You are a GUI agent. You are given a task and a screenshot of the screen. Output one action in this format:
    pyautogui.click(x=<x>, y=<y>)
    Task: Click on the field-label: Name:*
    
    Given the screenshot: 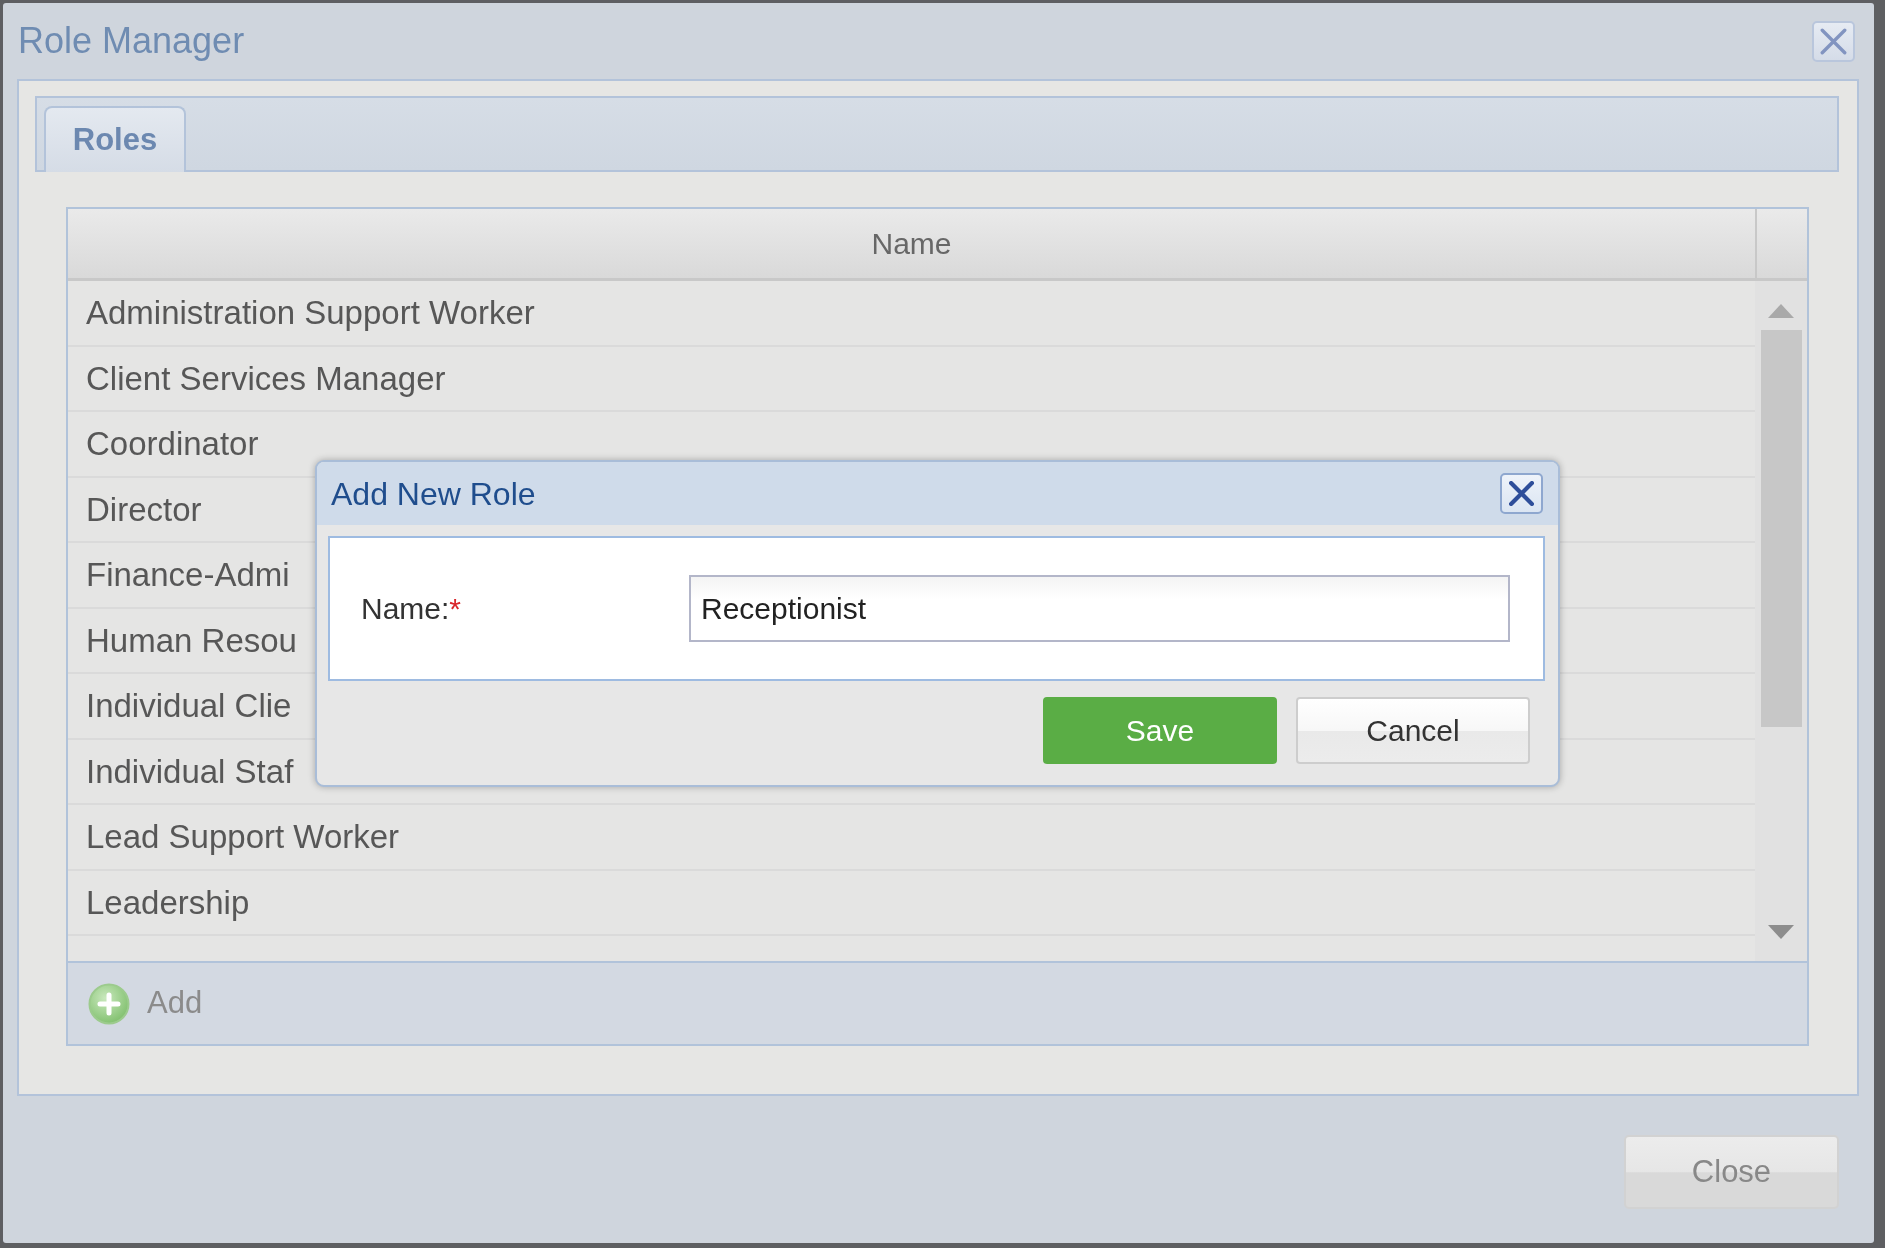 What is the action you would take?
    pyautogui.click(x=412, y=609)
    